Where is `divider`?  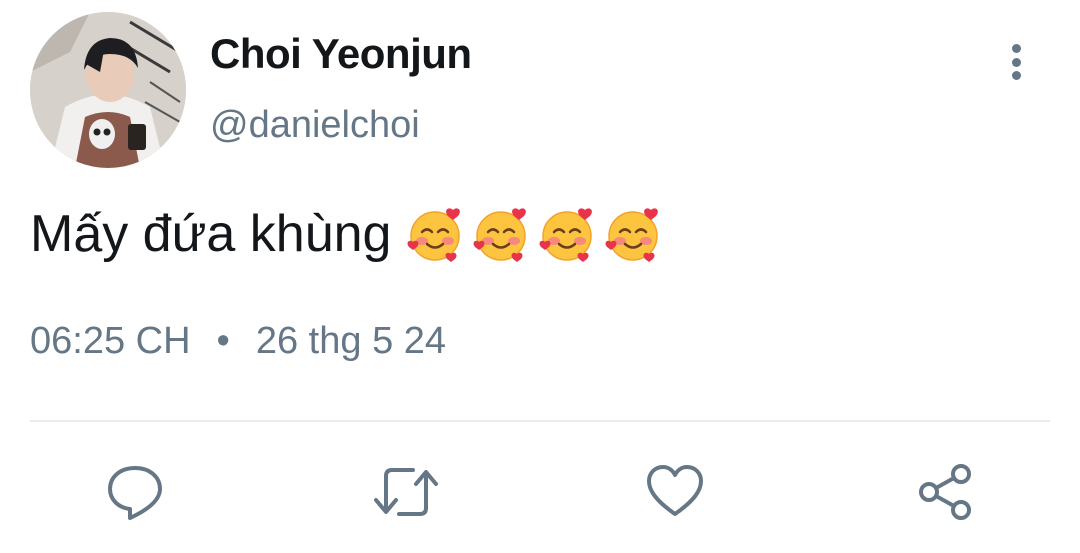
divider is located at coordinates (540, 421).